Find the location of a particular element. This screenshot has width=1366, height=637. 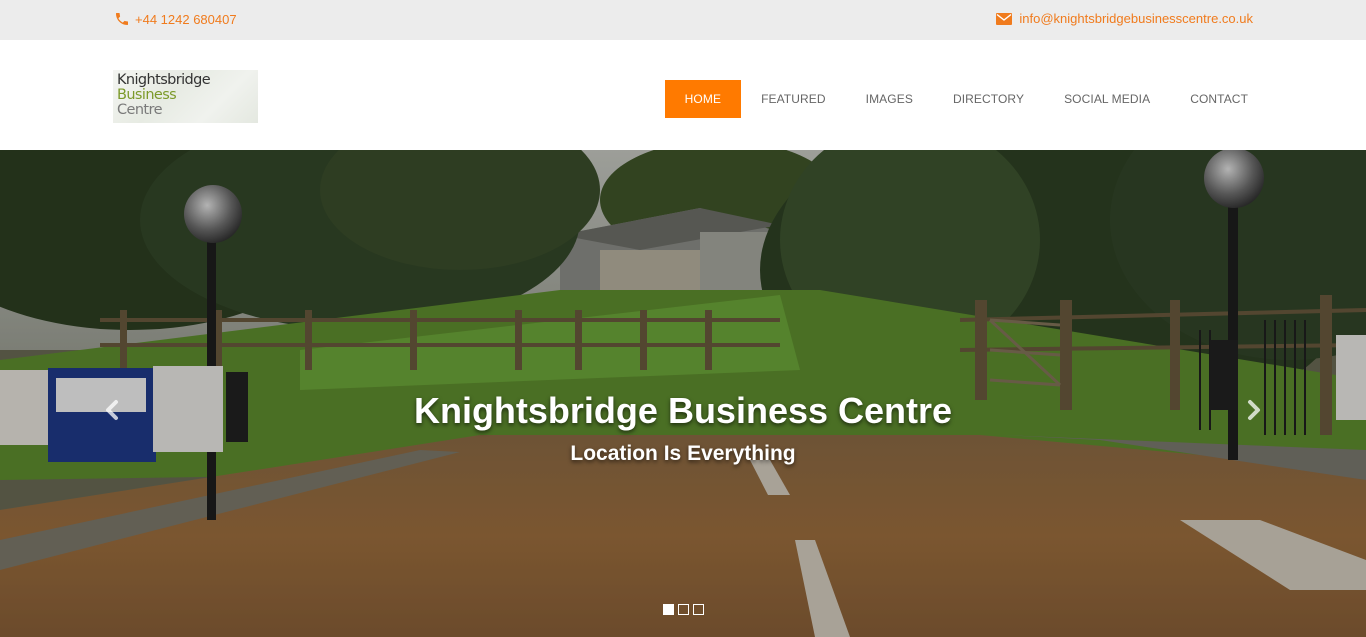

nav-item-images: IMAGES is located at coordinates (889, 99).